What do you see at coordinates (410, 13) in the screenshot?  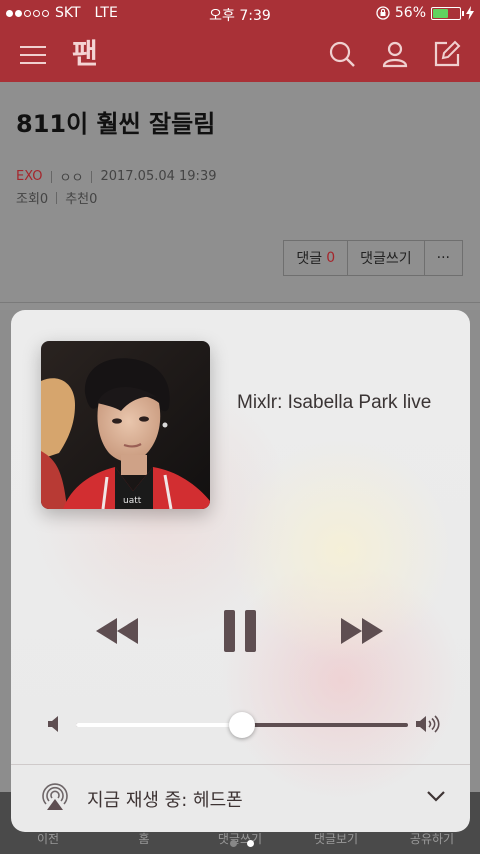 I see `battery-percent: 56%` at bounding box center [410, 13].